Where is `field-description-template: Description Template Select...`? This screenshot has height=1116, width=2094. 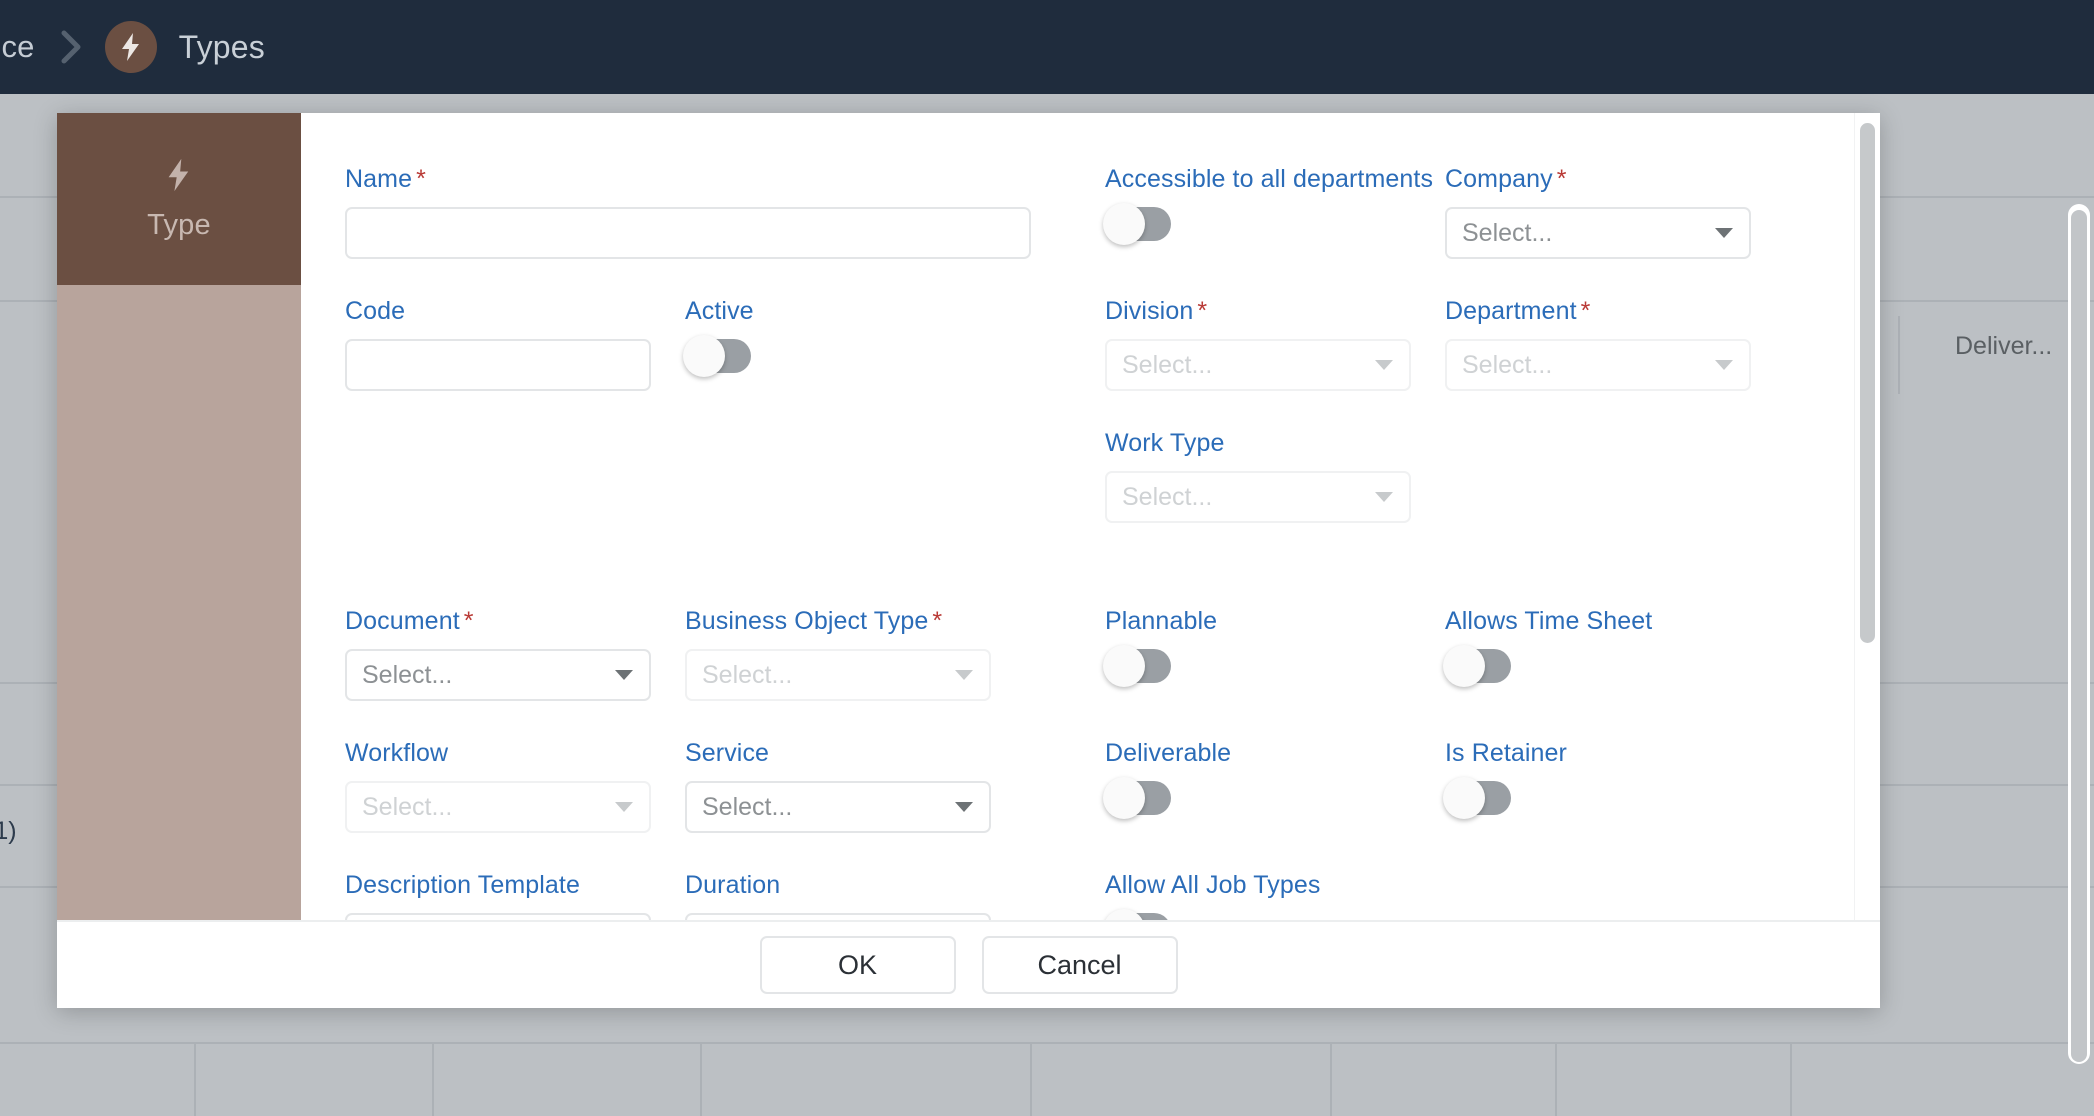
field-description-template: Description Template Select... is located at coordinates (515, 895).